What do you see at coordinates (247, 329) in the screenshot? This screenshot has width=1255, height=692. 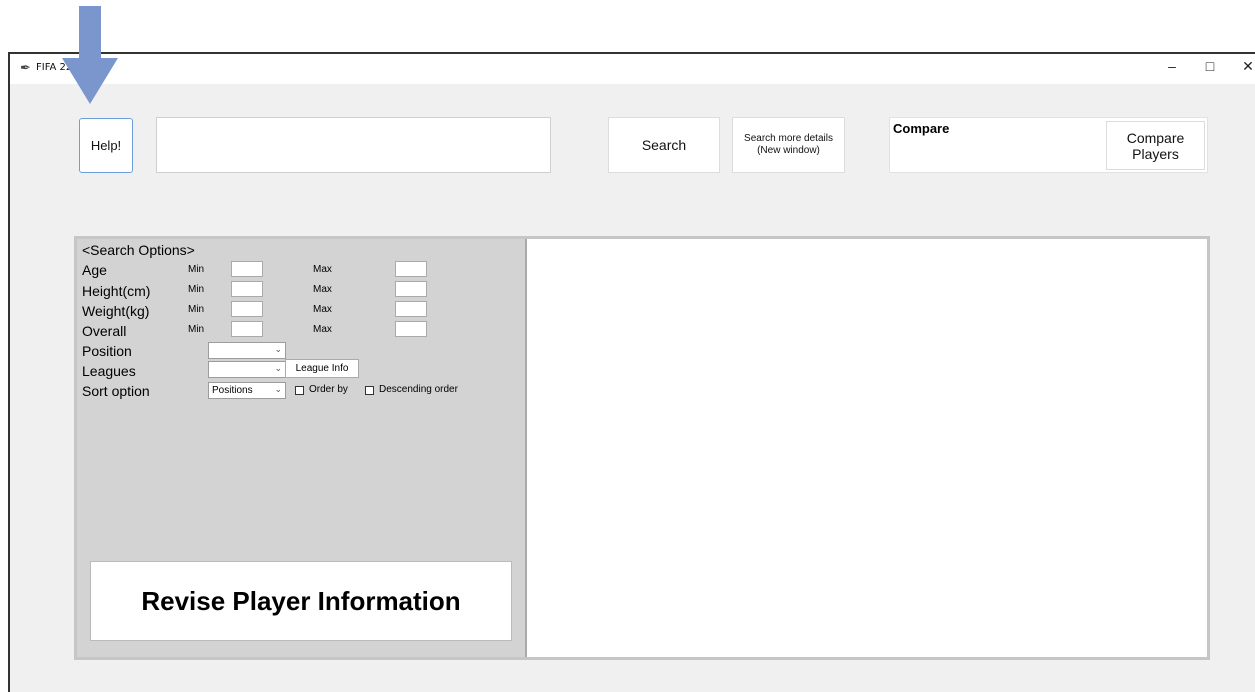 I see `overall-min-input` at bounding box center [247, 329].